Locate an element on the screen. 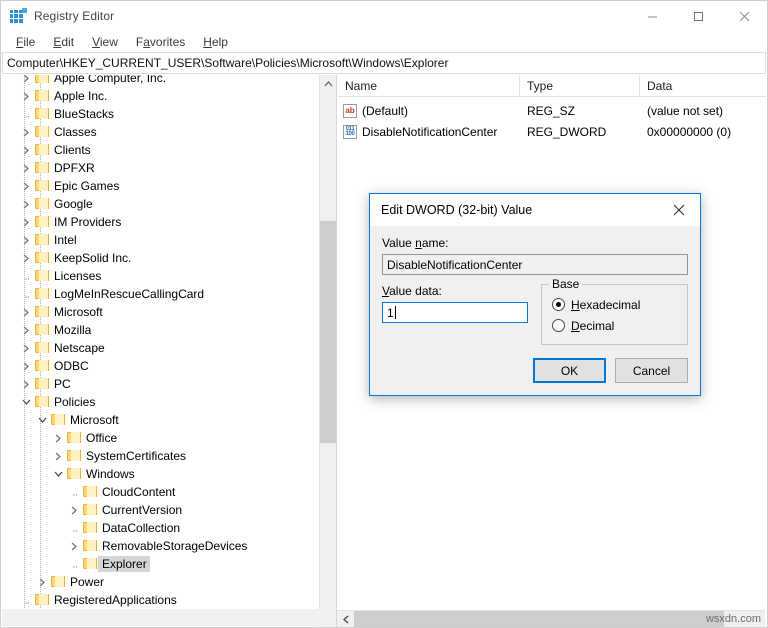 The image size is (768, 628). tree-item-cloudcontent: CloudContent is located at coordinates (161, 492).